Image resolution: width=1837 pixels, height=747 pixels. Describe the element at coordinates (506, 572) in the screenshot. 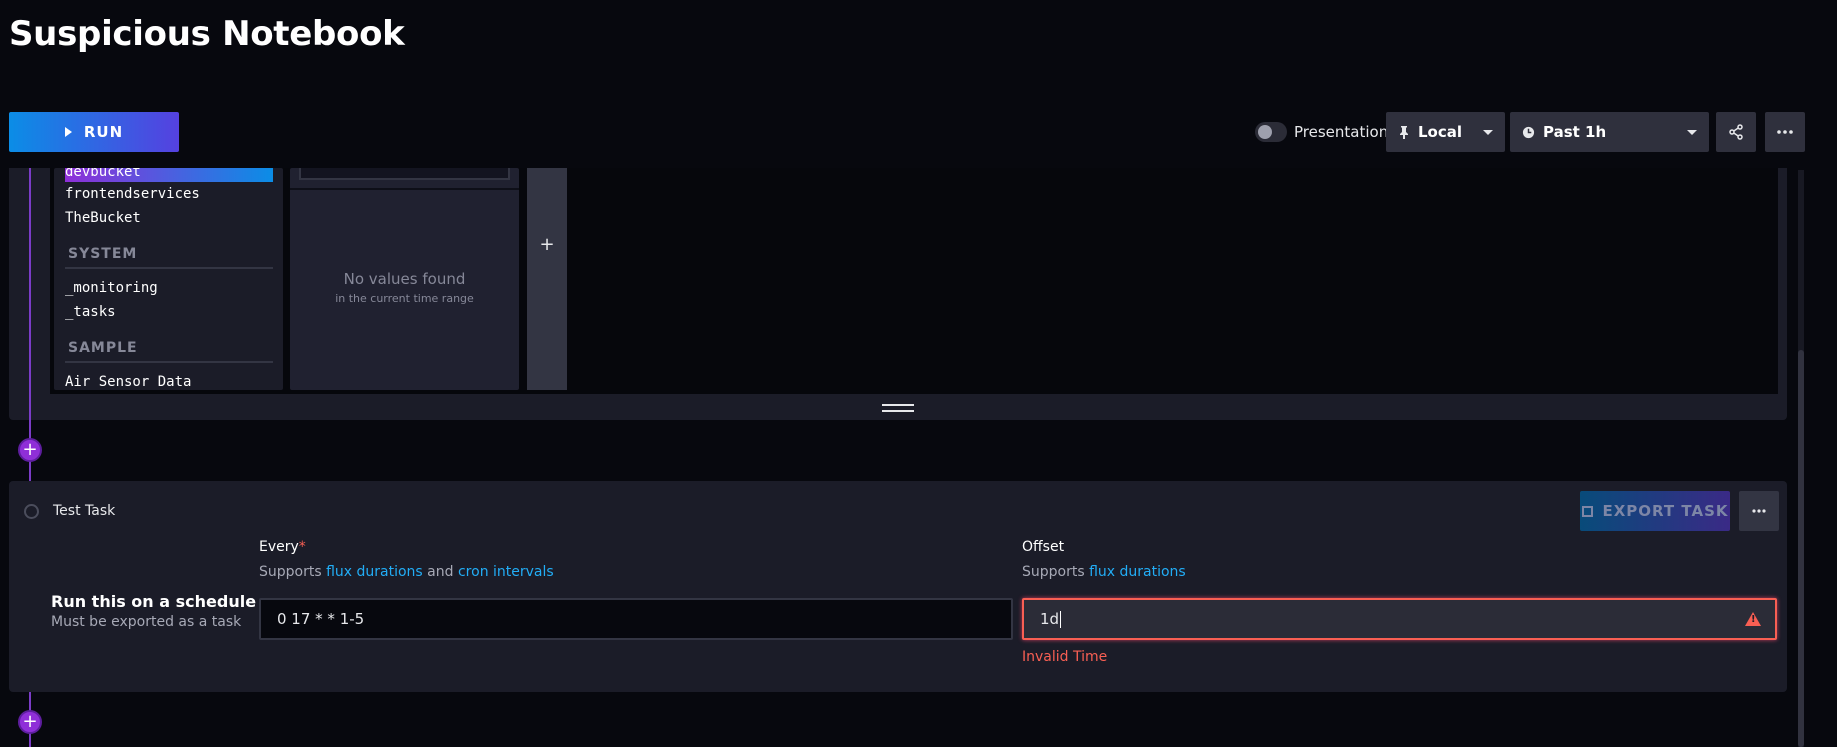

I see `cron-intervals-link: cron intervals` at that location.